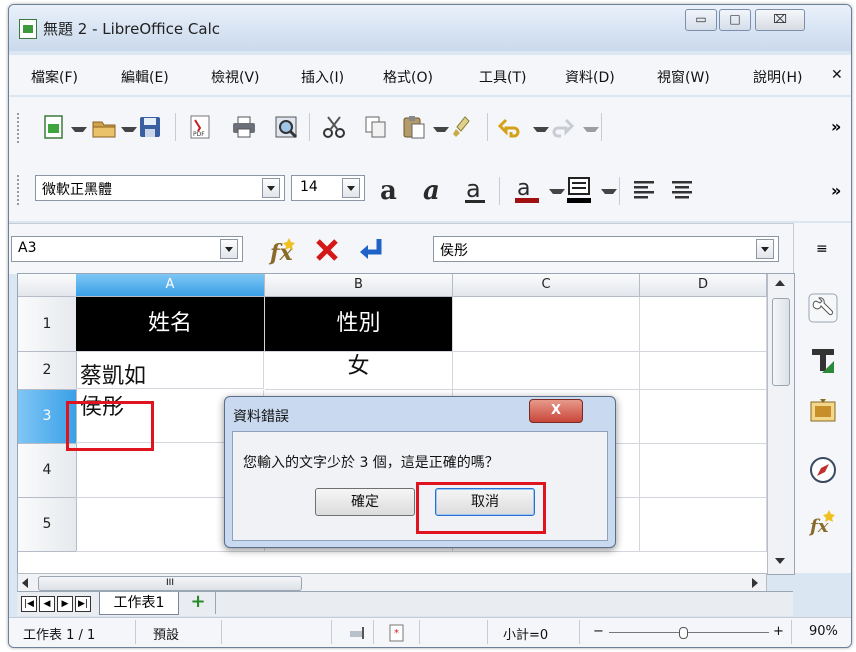 This screenshot has height=652, width=856. I want to click on redo-dropdown-arrow-icon, so click(591, 131).